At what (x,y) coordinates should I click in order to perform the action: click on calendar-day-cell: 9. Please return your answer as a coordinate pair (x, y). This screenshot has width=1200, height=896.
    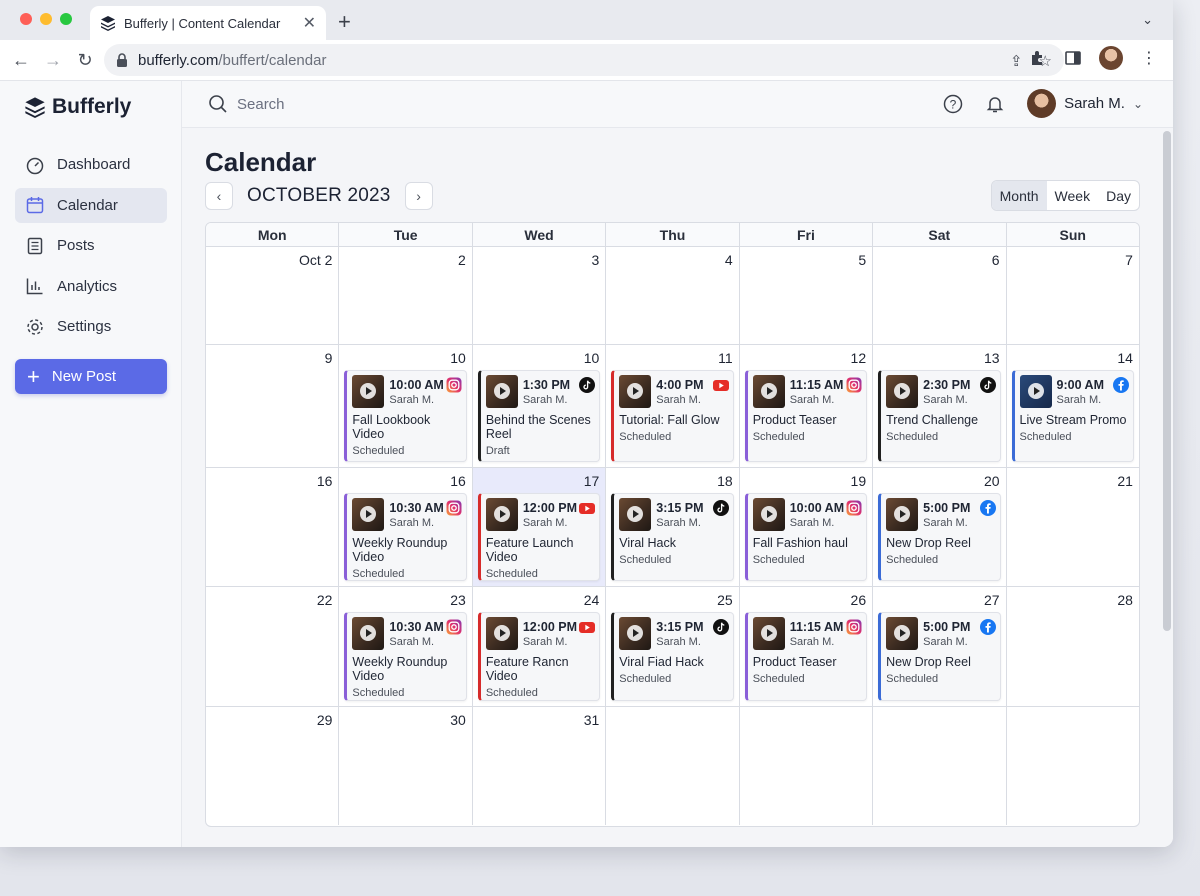
    Looking at the image, I should click on (273, 406).